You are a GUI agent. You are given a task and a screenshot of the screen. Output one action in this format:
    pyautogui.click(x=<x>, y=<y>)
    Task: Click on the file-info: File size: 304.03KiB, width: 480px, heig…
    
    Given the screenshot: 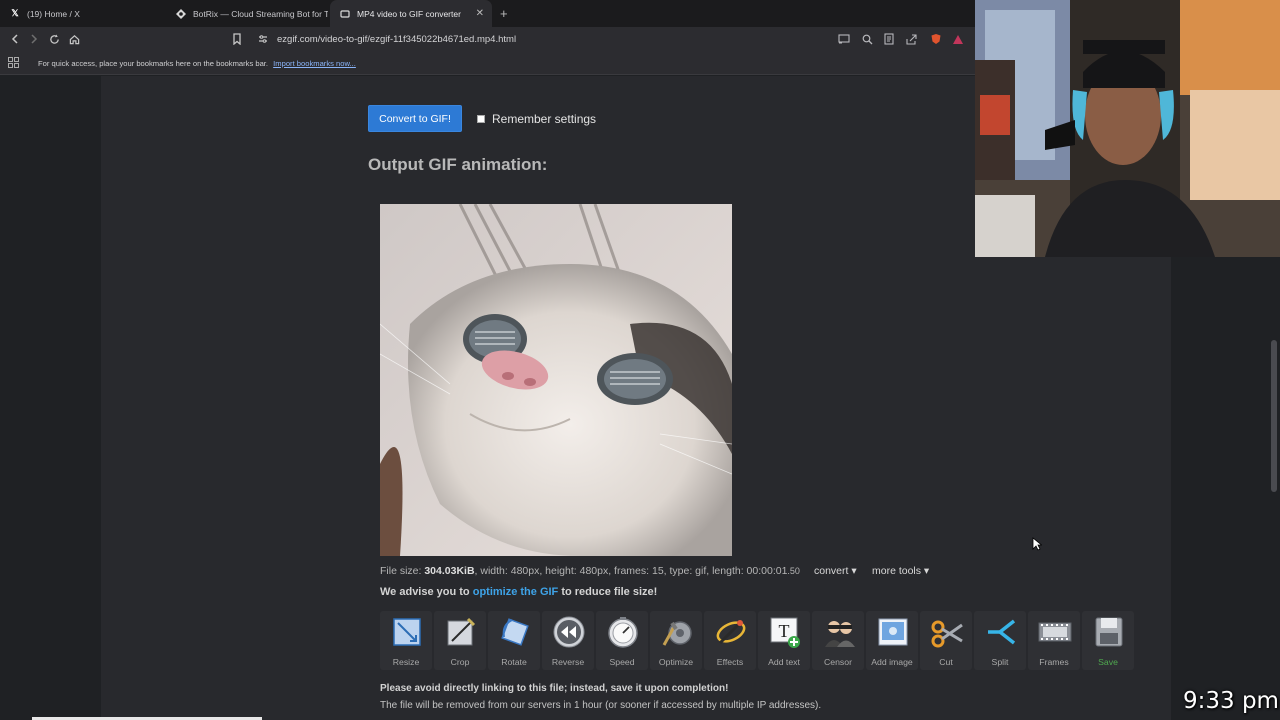 What is the action you would take?
    pyautogui.click(x=590, y=571)
    